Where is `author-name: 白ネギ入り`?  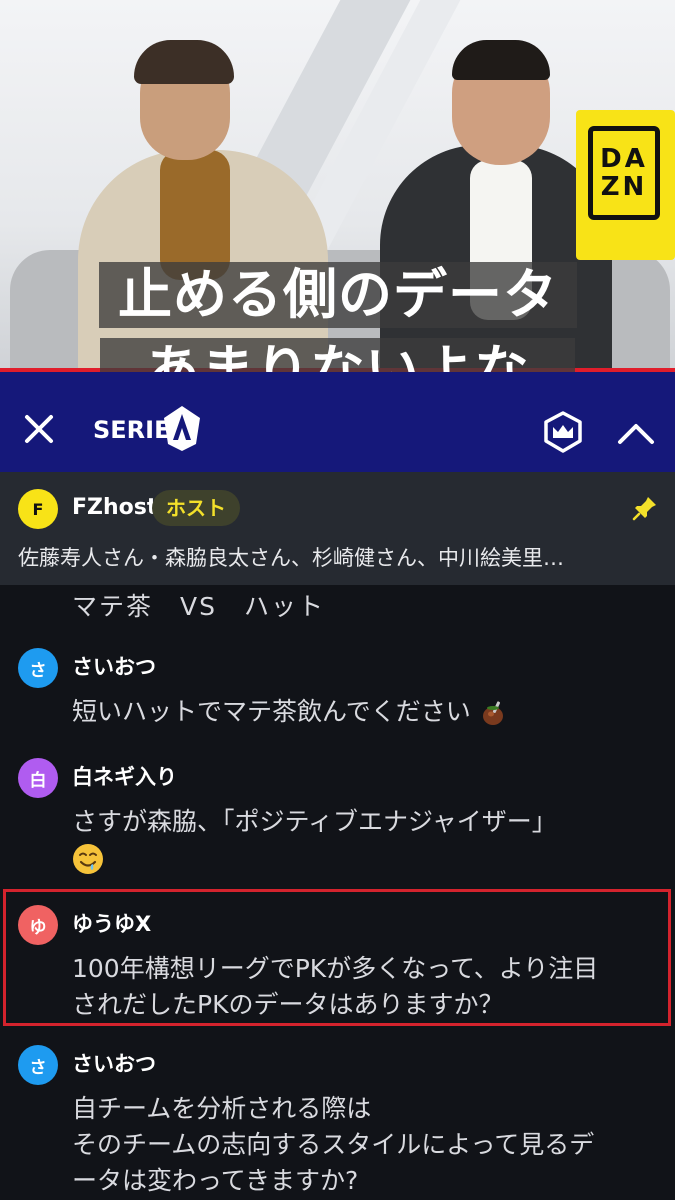
author-name: 白ネギ入り is located at coordinates (124, 777).